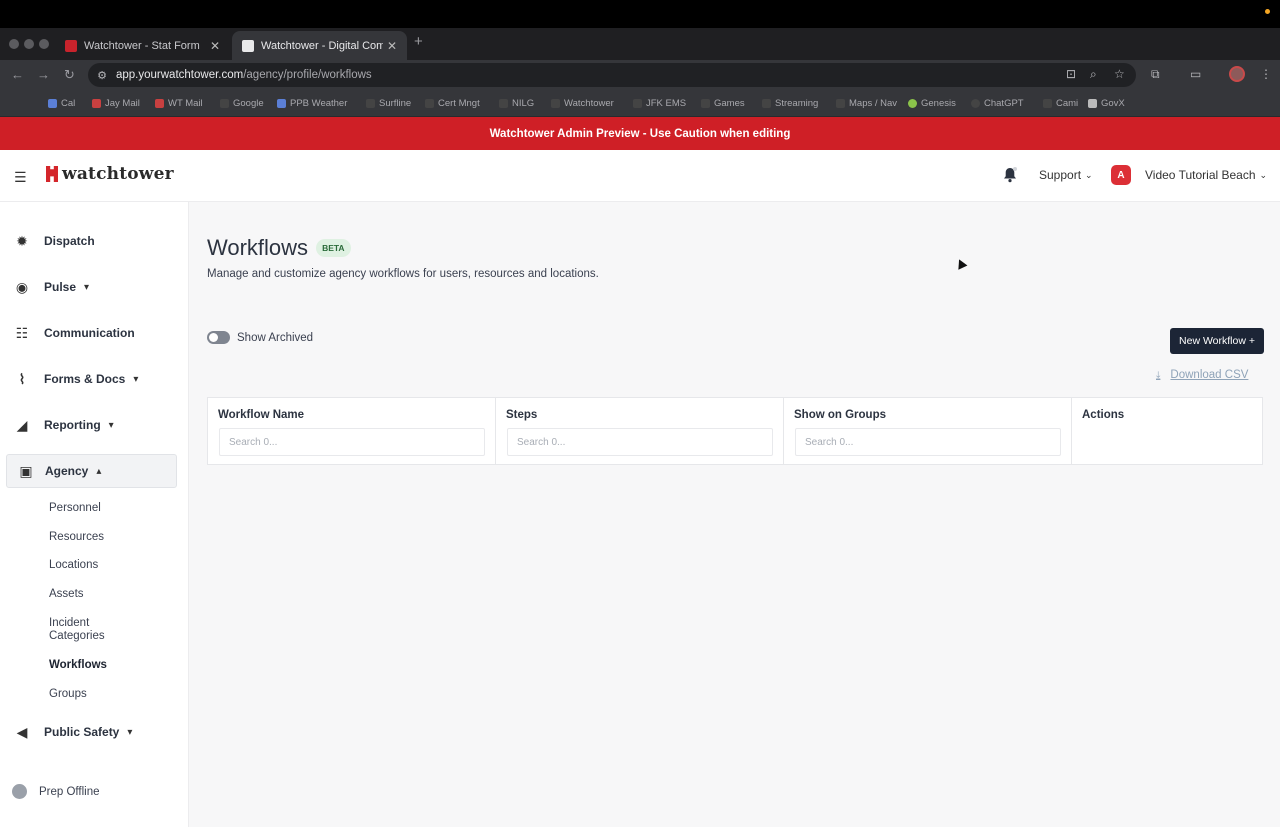  I want to click on prep-offline-label: Prep Offline, so click(69, 791).